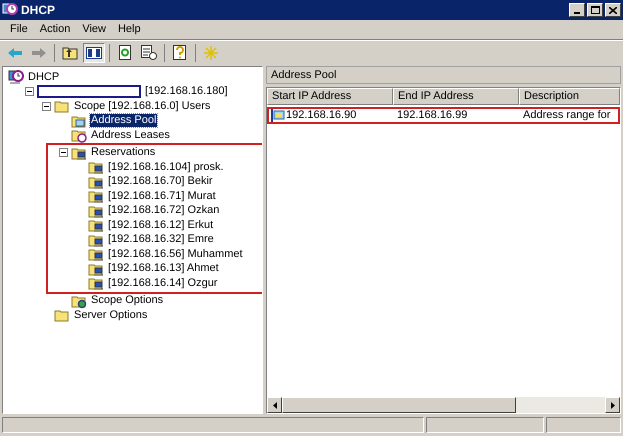 This screenshot has width=623, height=436. I want to click on range-icon, so click(278, 115).